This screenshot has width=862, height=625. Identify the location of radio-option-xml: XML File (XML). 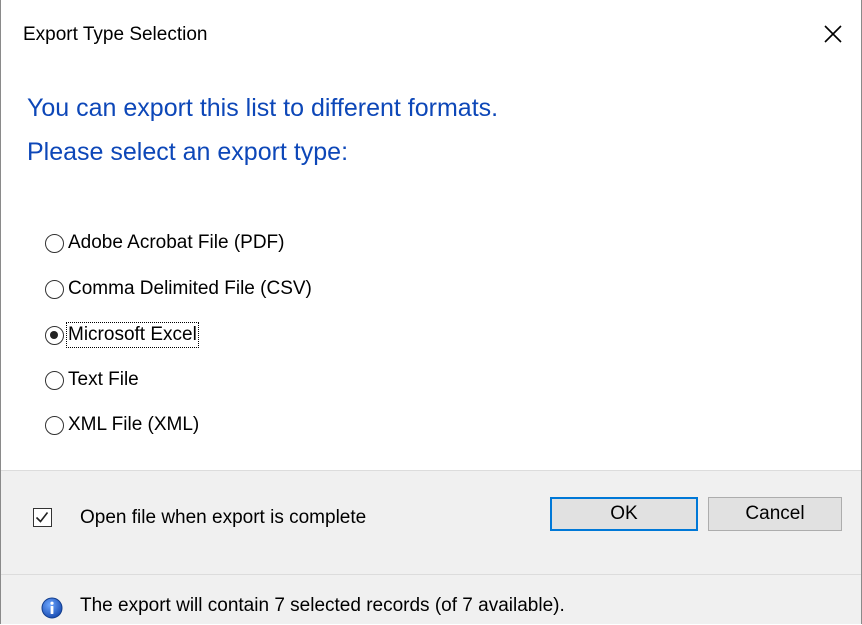
(122, 425).